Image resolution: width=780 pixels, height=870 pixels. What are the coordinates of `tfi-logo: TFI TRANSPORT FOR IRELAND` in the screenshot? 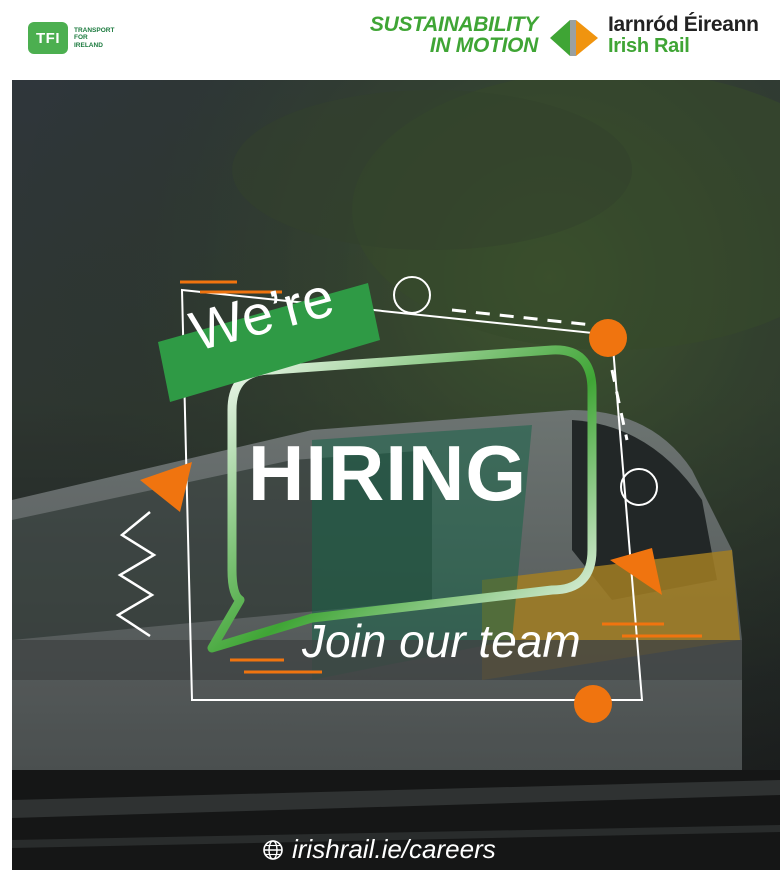 It's located at (81, 38).